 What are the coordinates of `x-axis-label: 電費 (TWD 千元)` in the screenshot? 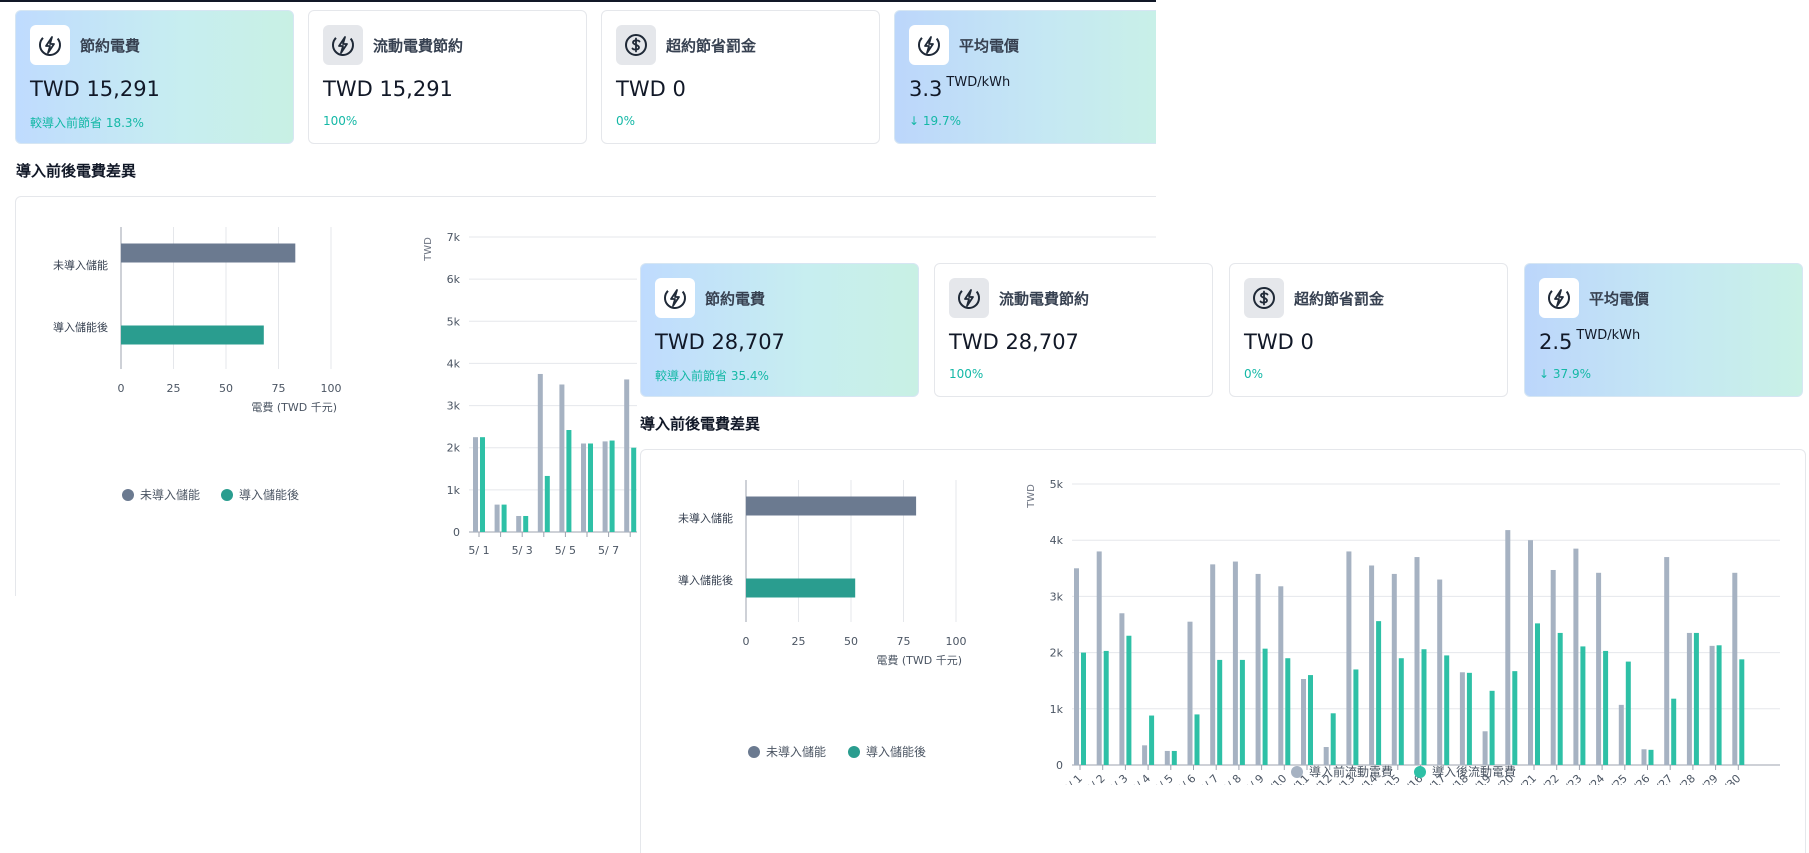 It's located at (919, 660).